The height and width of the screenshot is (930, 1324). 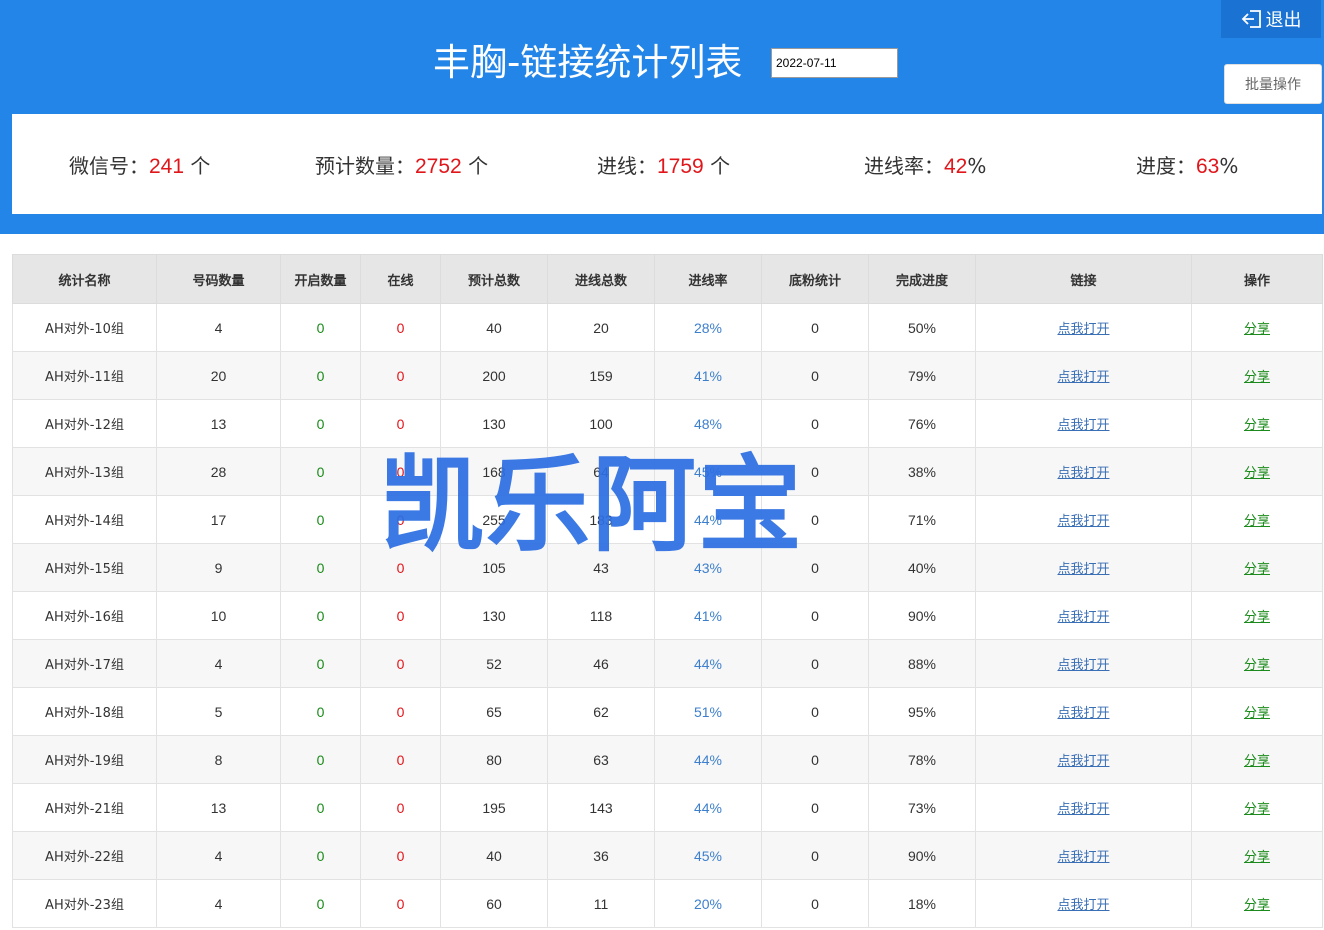 What do you see at coordinates (708, 375) in the screenshot?
I see `cell-rate: 41%` at bounding box center [708, 375].